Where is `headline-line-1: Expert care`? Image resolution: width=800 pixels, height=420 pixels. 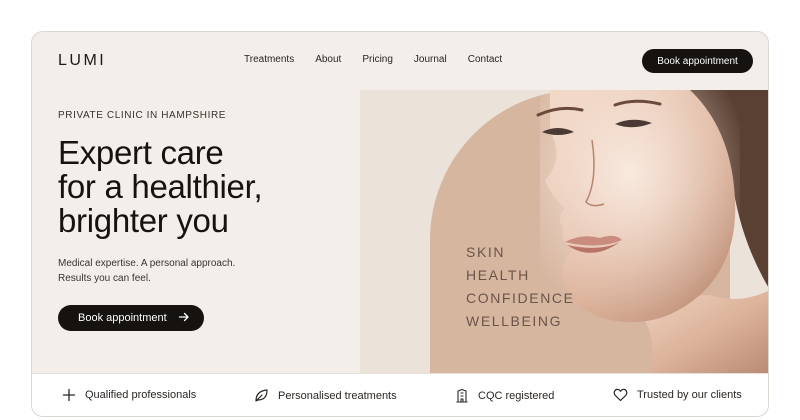 headline-line-1: Expert care is located at coordinates (141, 152).